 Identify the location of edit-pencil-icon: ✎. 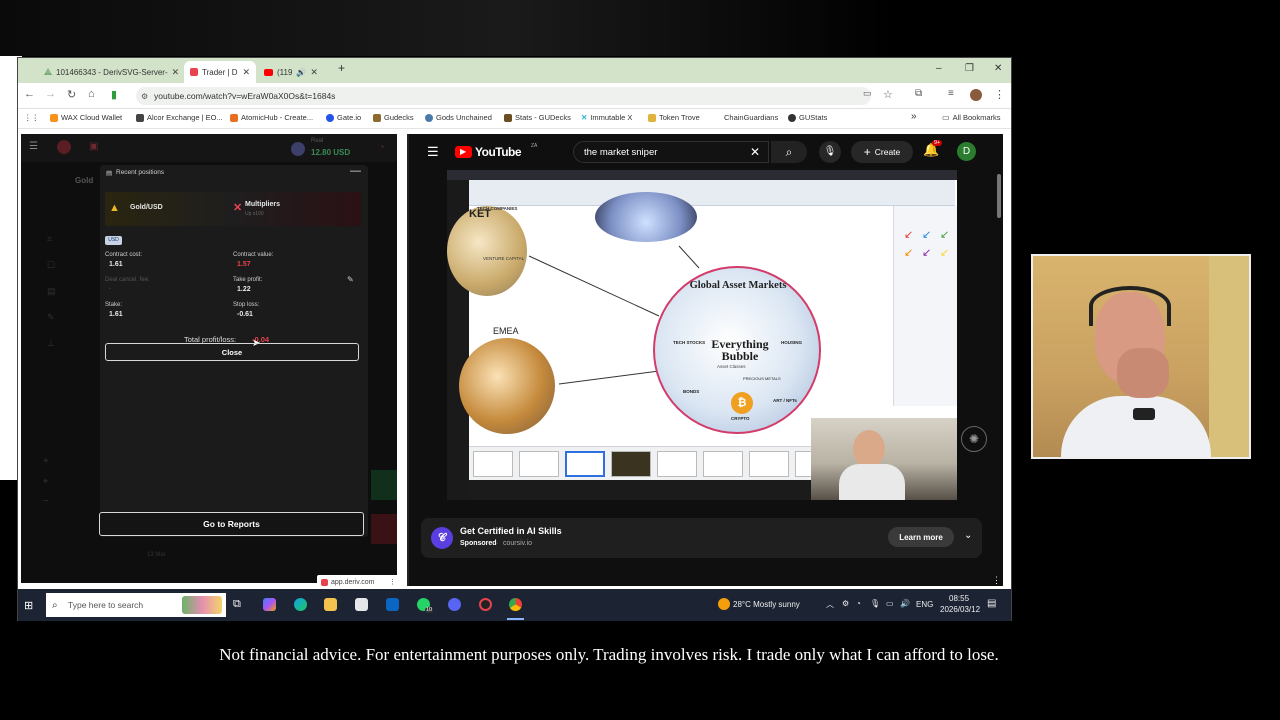
(350, 279).